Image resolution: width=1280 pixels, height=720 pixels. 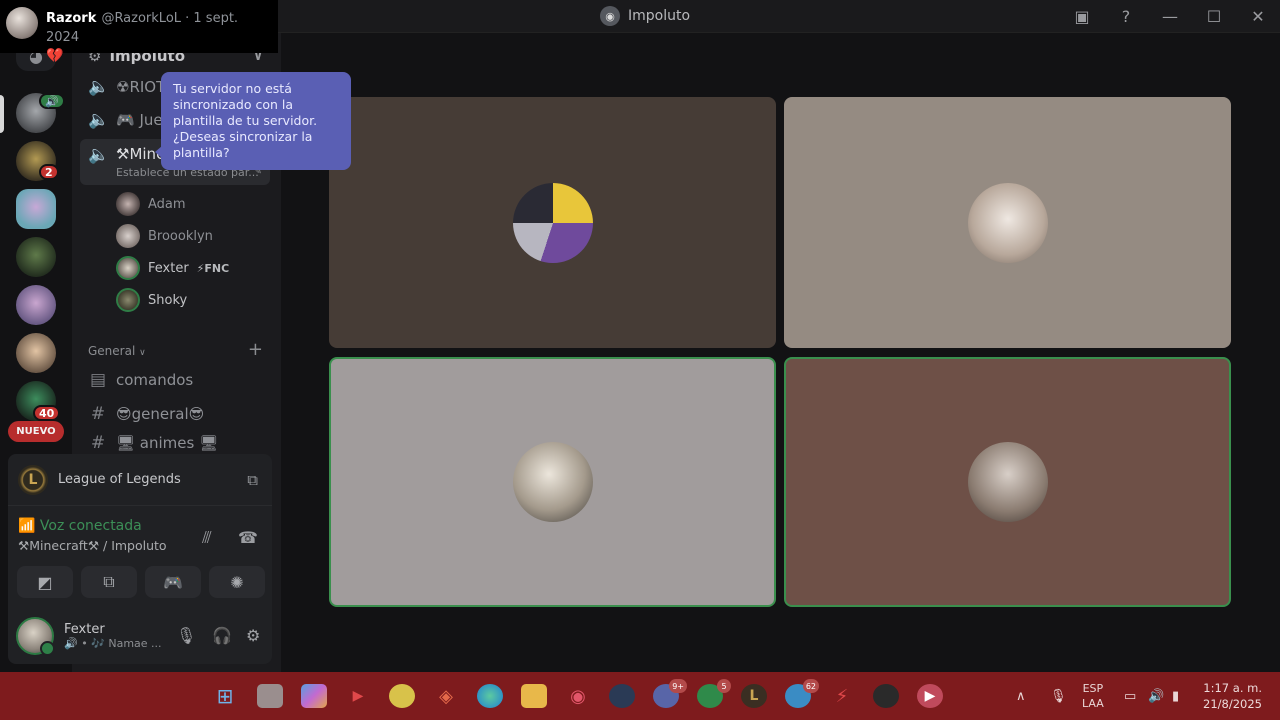 What do you see at coordinates (1126, 16) in the screenshot?
I see `help-icon: ?` at bounding box center [1126, 16].